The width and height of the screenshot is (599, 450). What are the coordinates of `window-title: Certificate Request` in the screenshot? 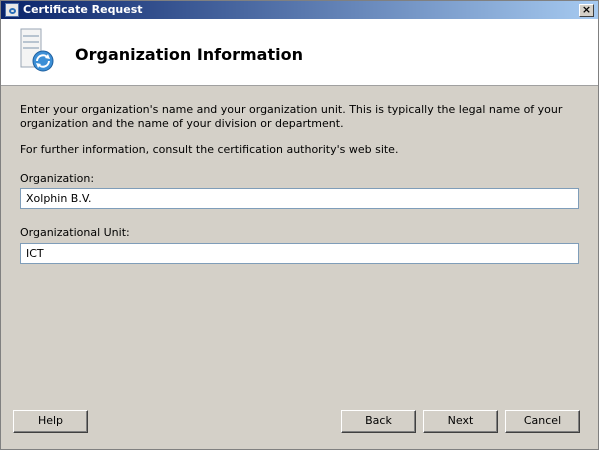 It's located at (83, 9).